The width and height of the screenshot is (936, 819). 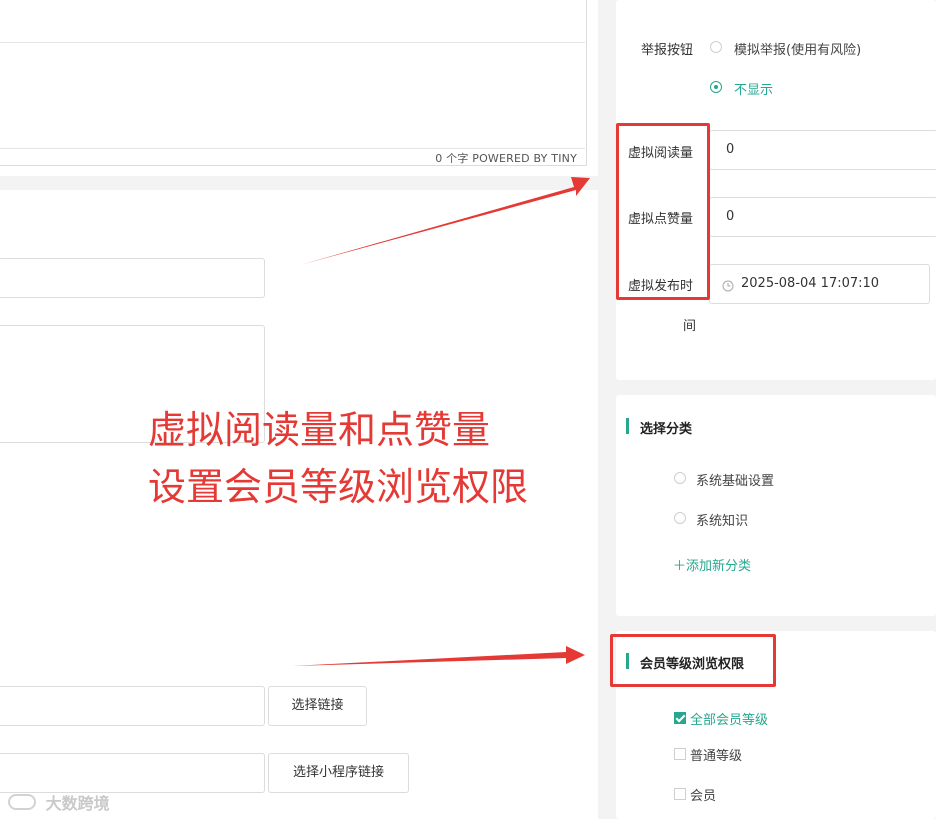 What do you see at coordinates (319, 430) in the screenshot?
I see `annotation-text-line1: 虚拟阅读量和点赞量` at bounding box center [319, 430].